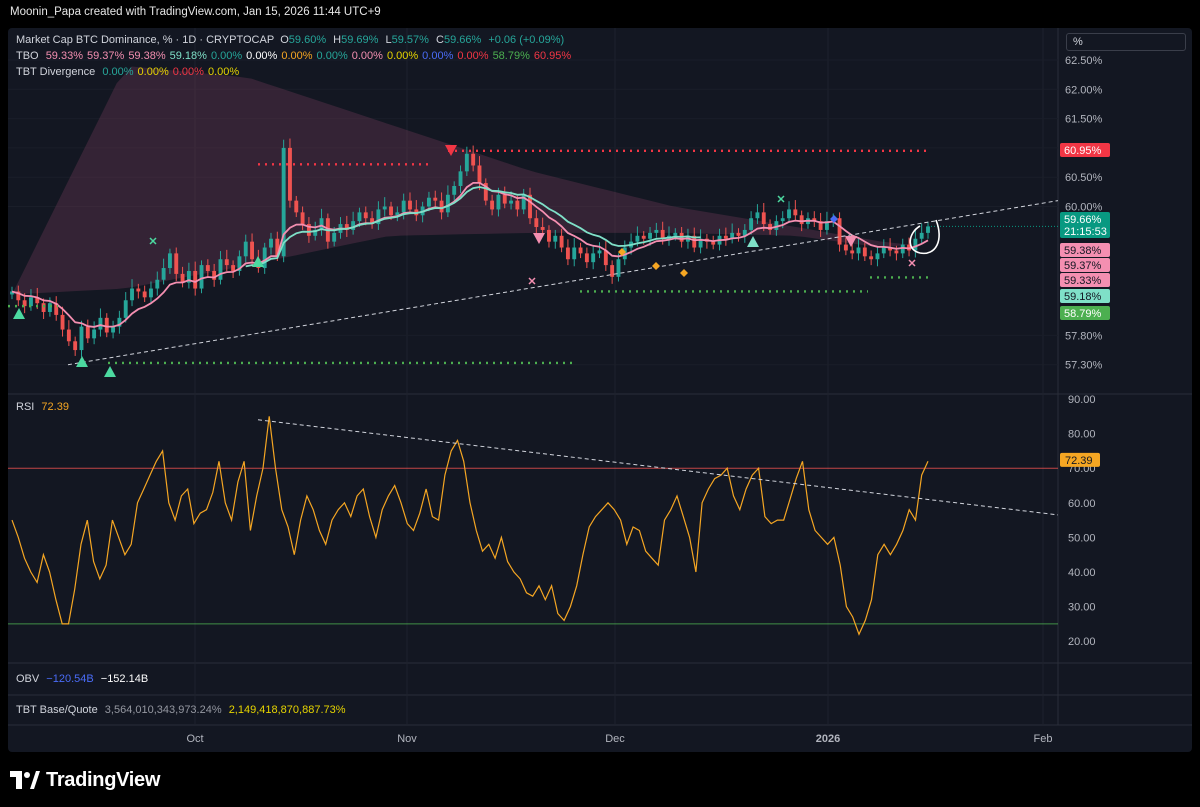 The width and height of the screenshot is (1200, 807). Describe the element at coordinates (828, 739) in the screenshot. I see `x-axis-tick-3: 2026` at that location.